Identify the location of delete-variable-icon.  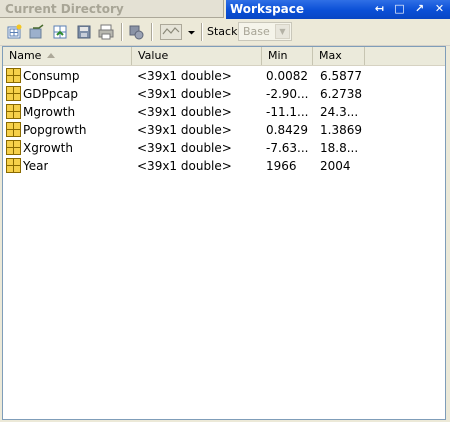
(136, 32).